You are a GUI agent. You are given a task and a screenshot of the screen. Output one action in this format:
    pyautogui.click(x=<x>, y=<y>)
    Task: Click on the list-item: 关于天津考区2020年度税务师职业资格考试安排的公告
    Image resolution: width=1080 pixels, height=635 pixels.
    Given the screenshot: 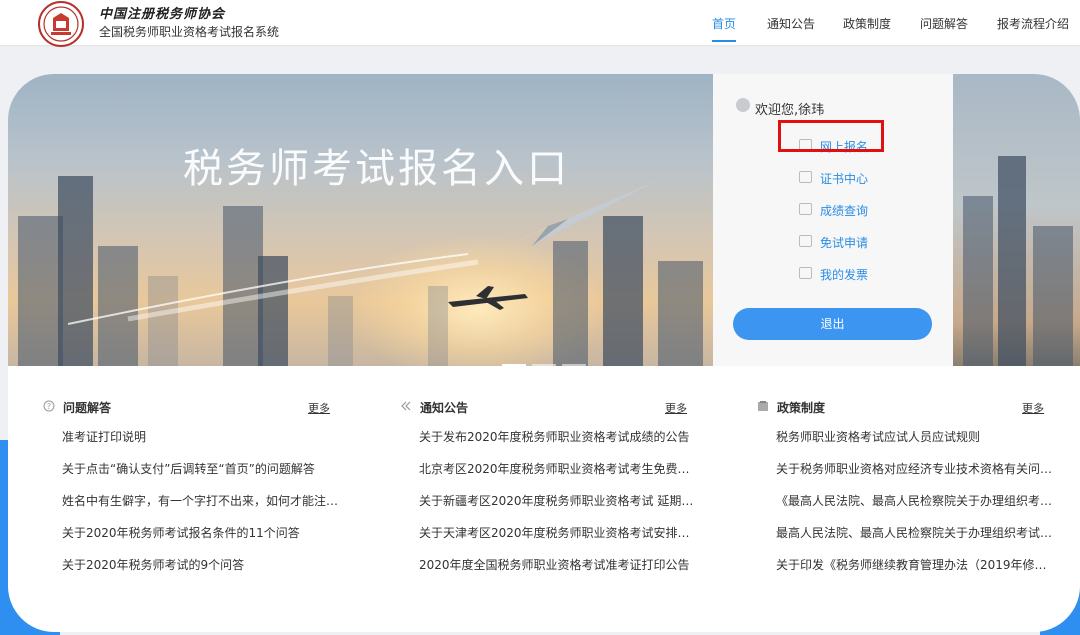 What is the action you would take?
    pyautogui.click(x=560, y=540)
    